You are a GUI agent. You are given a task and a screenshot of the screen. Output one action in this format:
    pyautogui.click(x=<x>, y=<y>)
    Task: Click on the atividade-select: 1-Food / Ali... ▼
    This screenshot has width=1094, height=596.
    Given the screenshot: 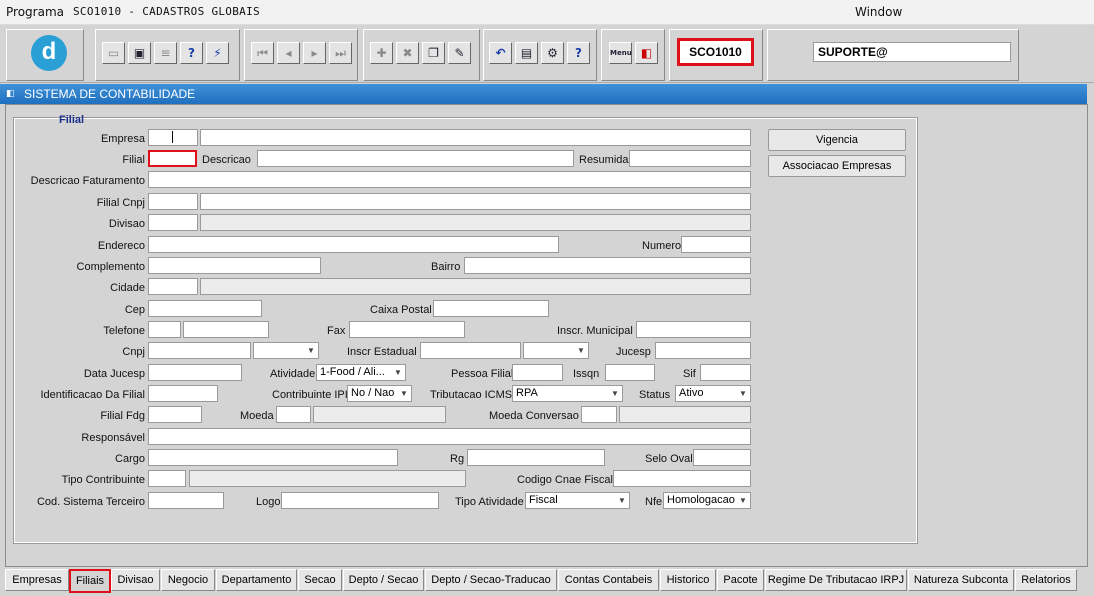 What is the action you would take?
    pyautogui.click(x=361, y=372)
    